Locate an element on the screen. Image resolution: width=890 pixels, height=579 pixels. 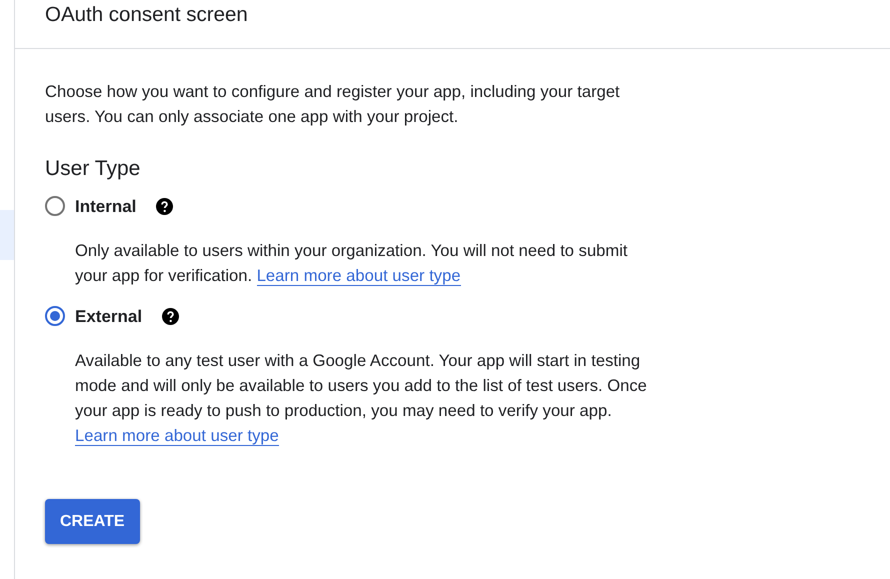
create-button: CREATE is located at coordinates (92, 521).